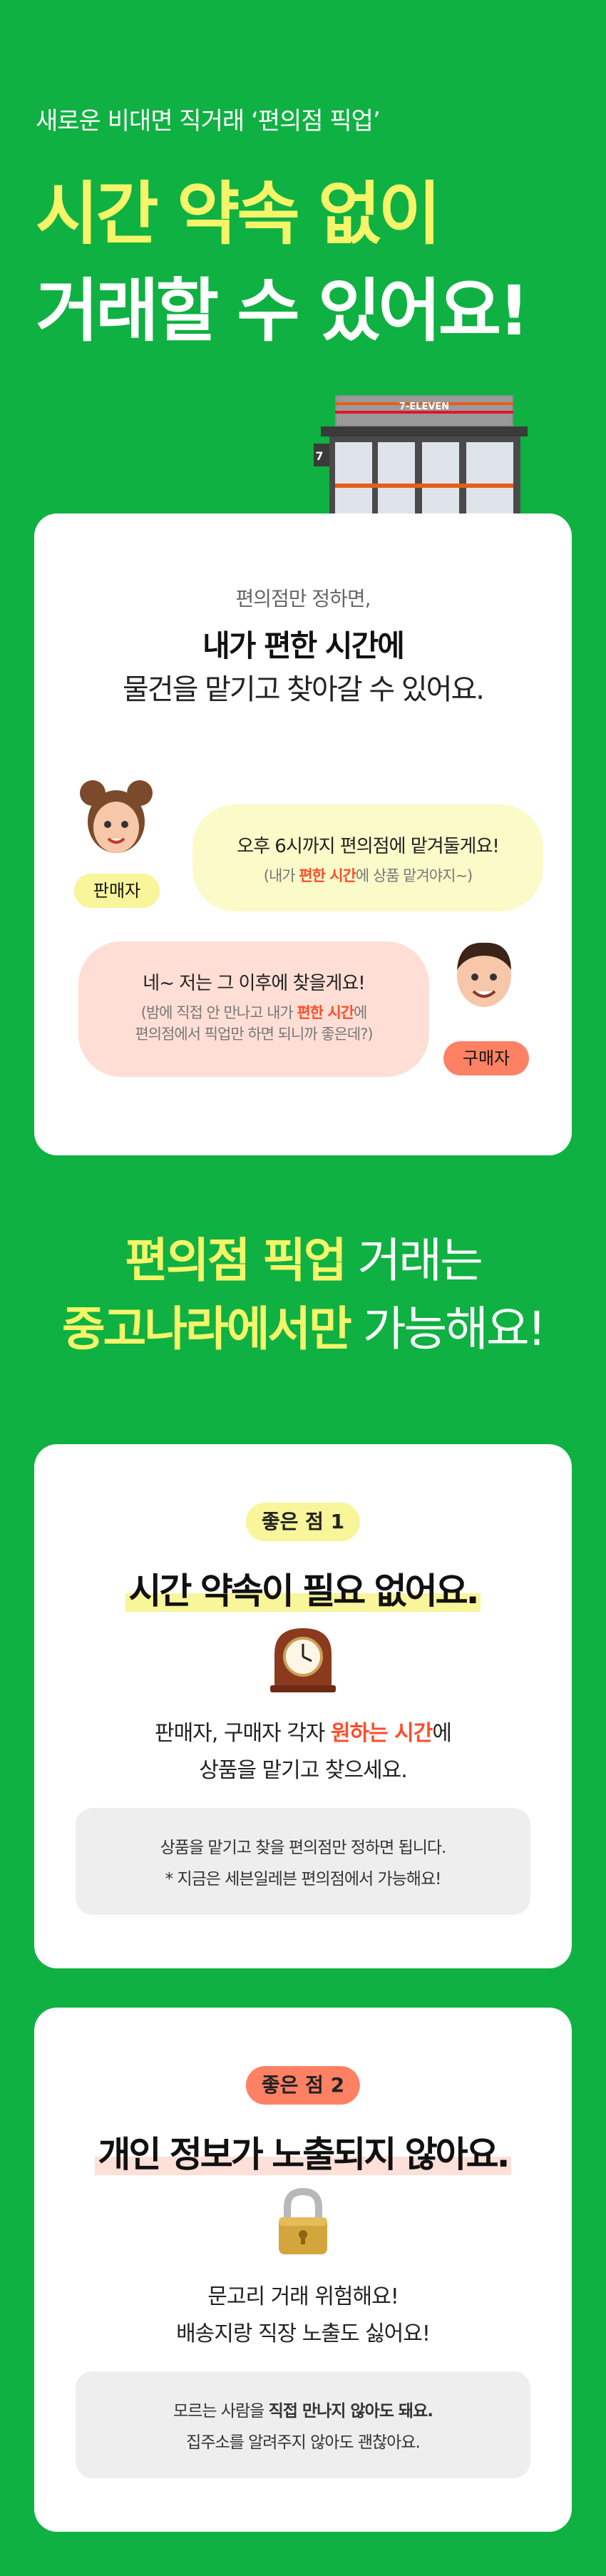 Image resolution: width=606 pixels, height=2576 pixels. I want to click on buyer-avatar-icon, so click(484, 974).